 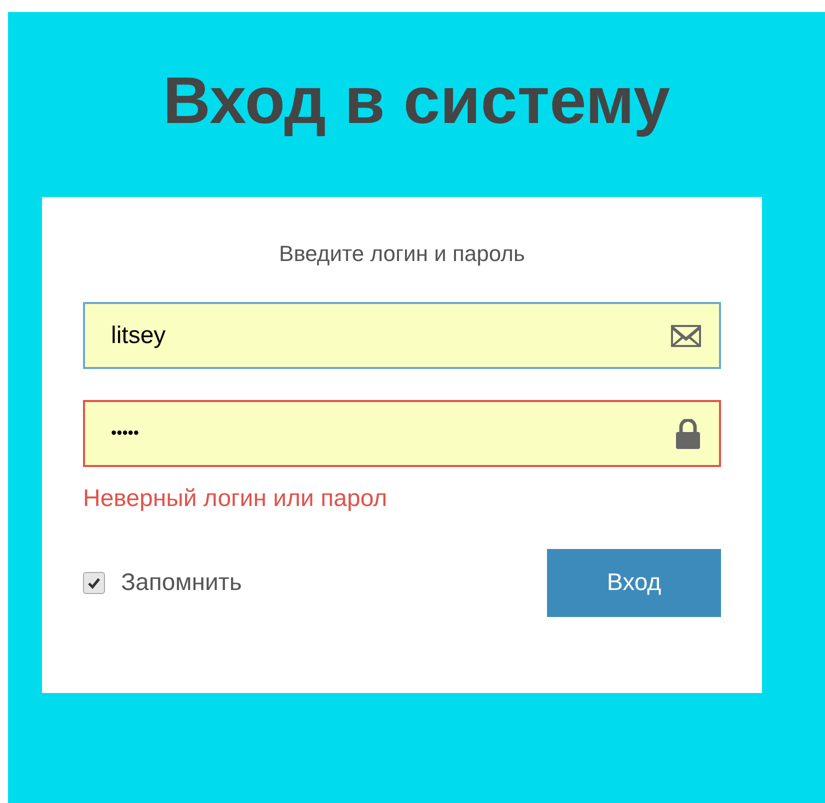 I want to click on checkmark-icon, so click(x=94, y=583).